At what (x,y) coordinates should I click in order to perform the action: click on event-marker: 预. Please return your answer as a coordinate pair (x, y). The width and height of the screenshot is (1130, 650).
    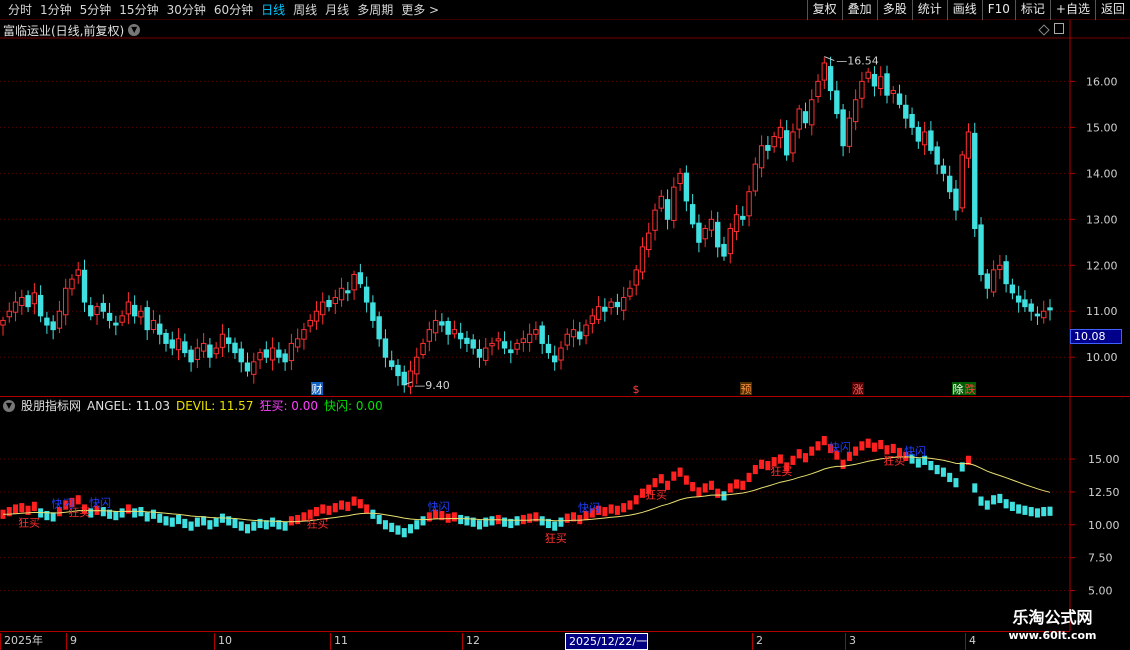
    Looking at the image, I should click on (746, 389).